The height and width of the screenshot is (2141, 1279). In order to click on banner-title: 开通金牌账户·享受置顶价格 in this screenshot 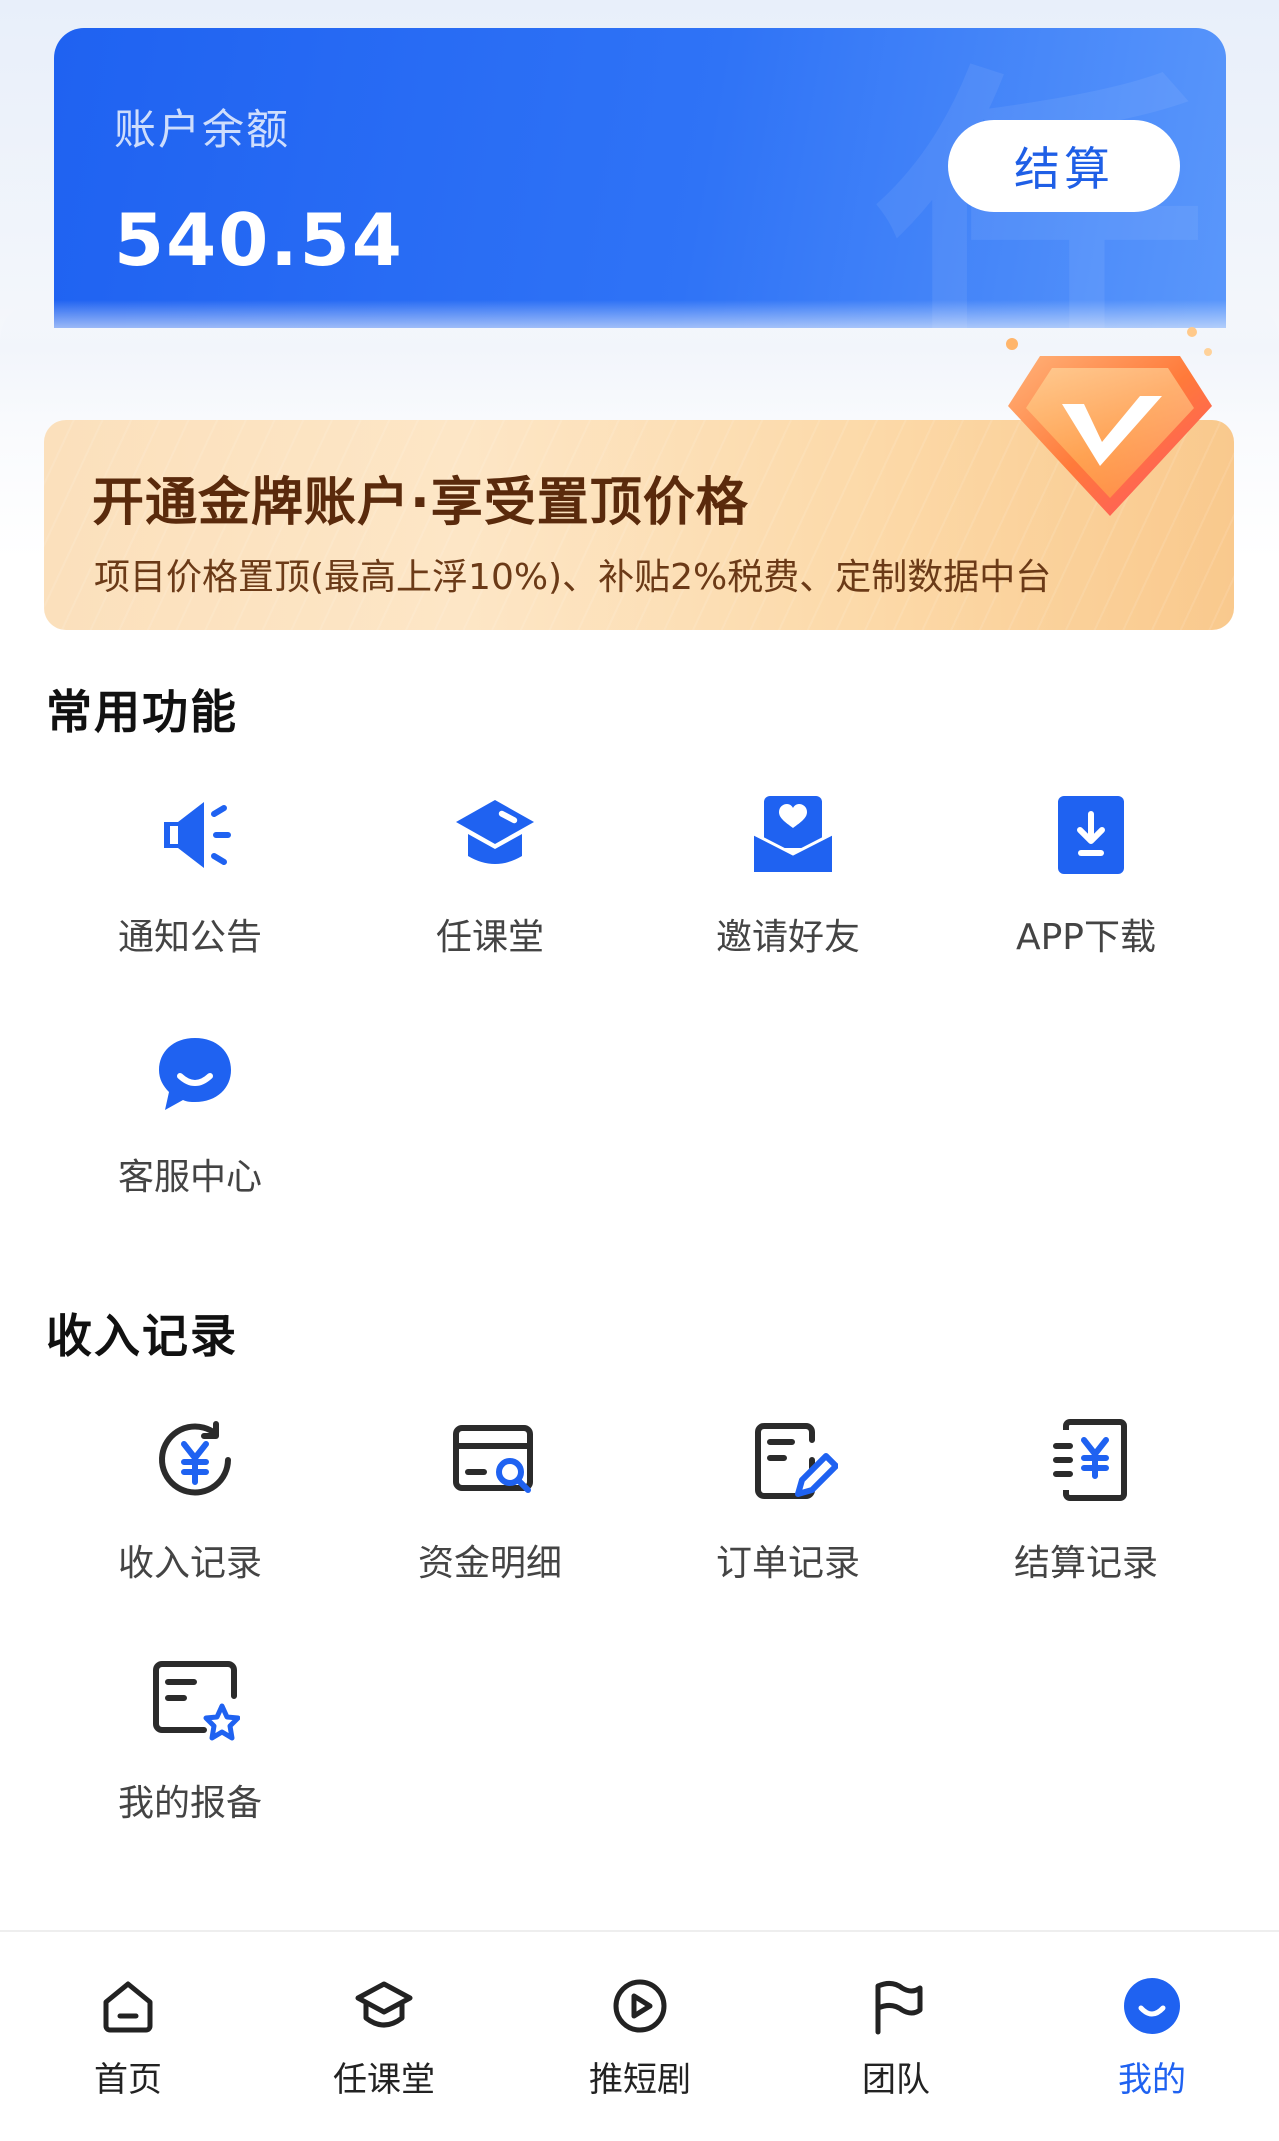, I will do `click(420, 503)`.